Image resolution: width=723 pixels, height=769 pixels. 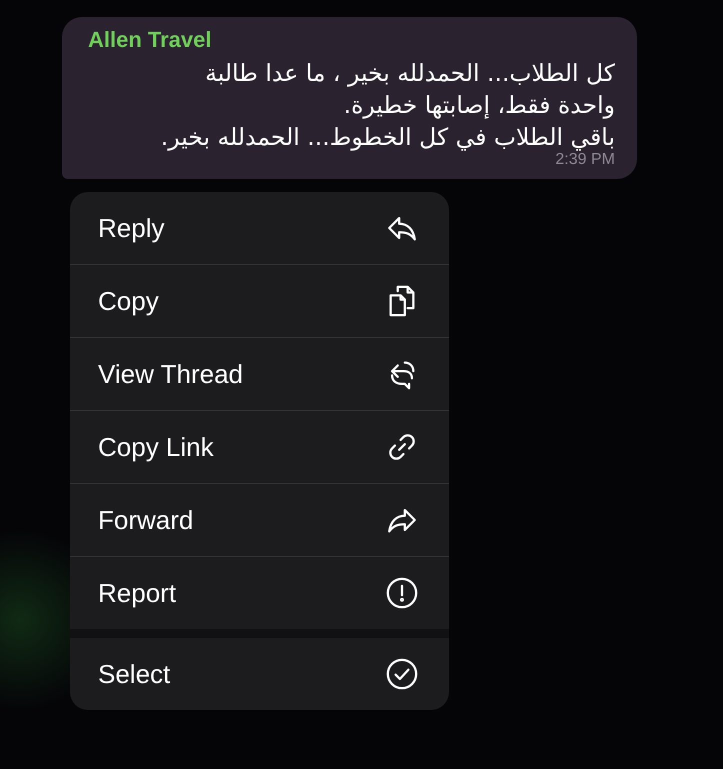 I want to click on menu-item: Reply, so click(x=259, y=228).